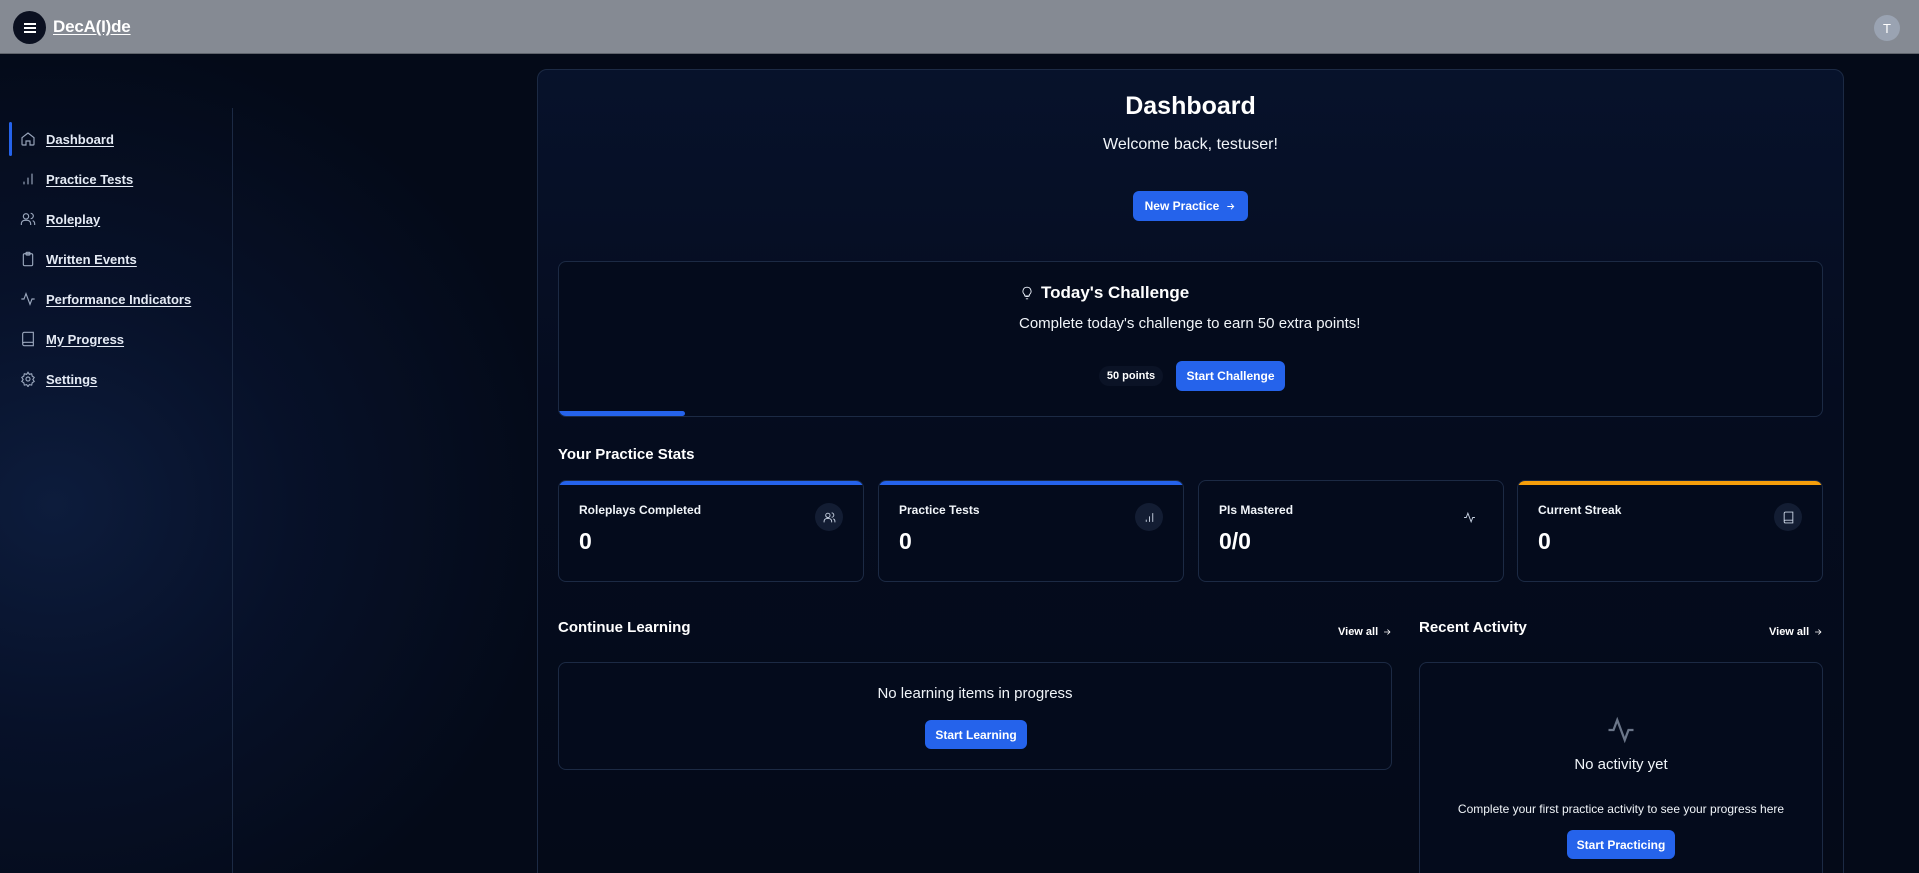  I want to click on points-badge: 50 points, so click(1131, 376).